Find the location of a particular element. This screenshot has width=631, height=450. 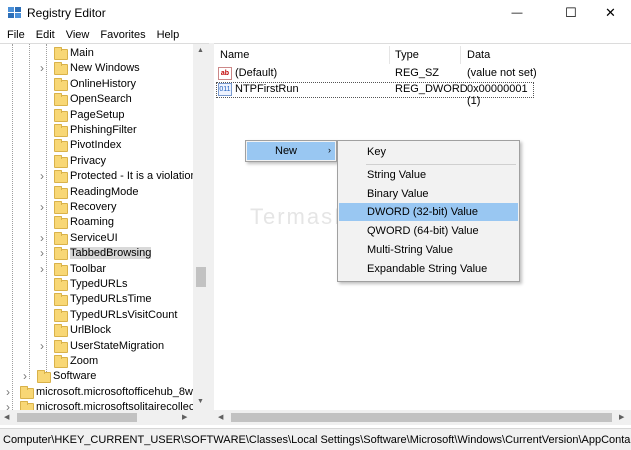

maximize-icon: ☐ is located at coordinates (571, 12).